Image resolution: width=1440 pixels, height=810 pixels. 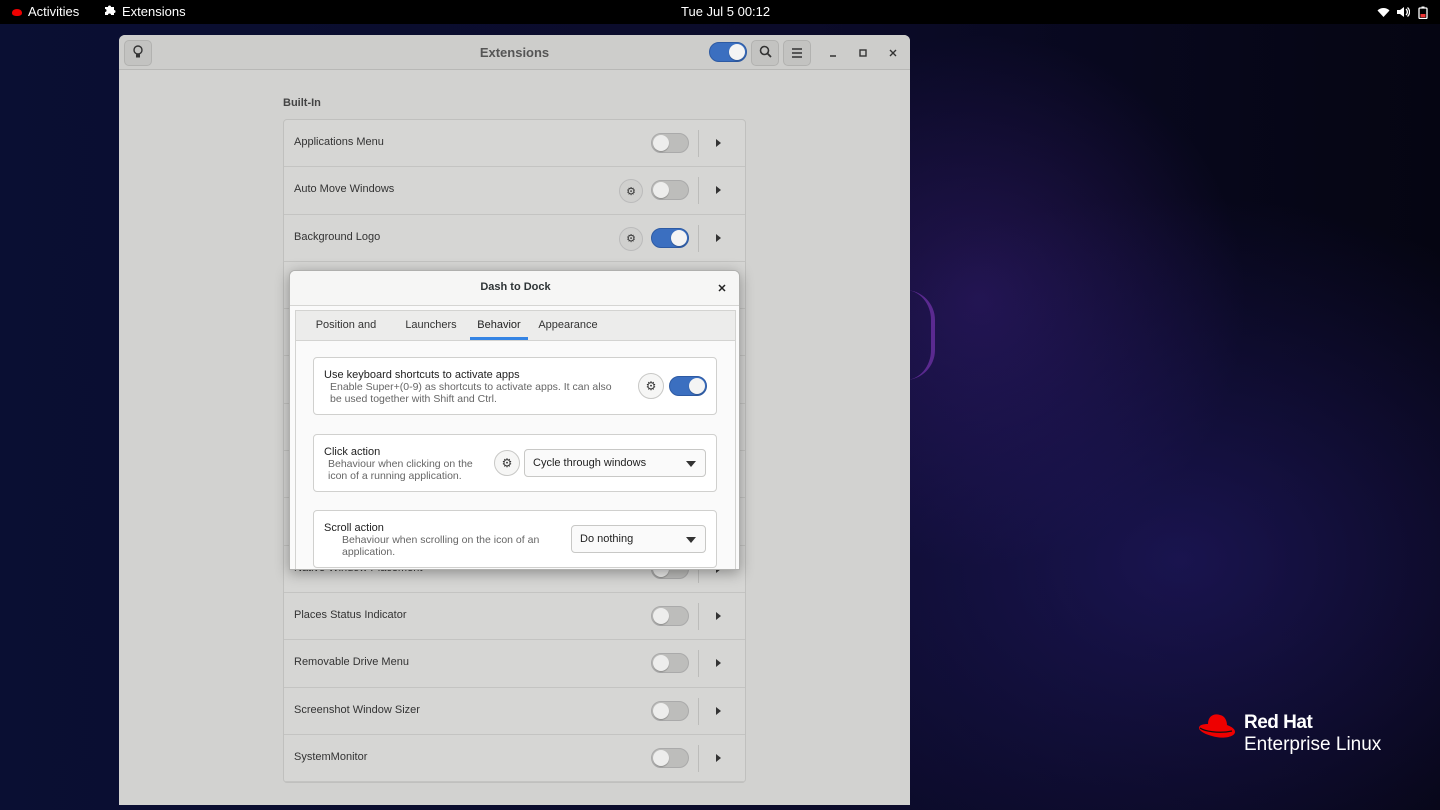 What do you see at coordinates (346, 335) in the screenshot?
I see `tab-position-and-size: Position and size` at bounding box center [346, 335].